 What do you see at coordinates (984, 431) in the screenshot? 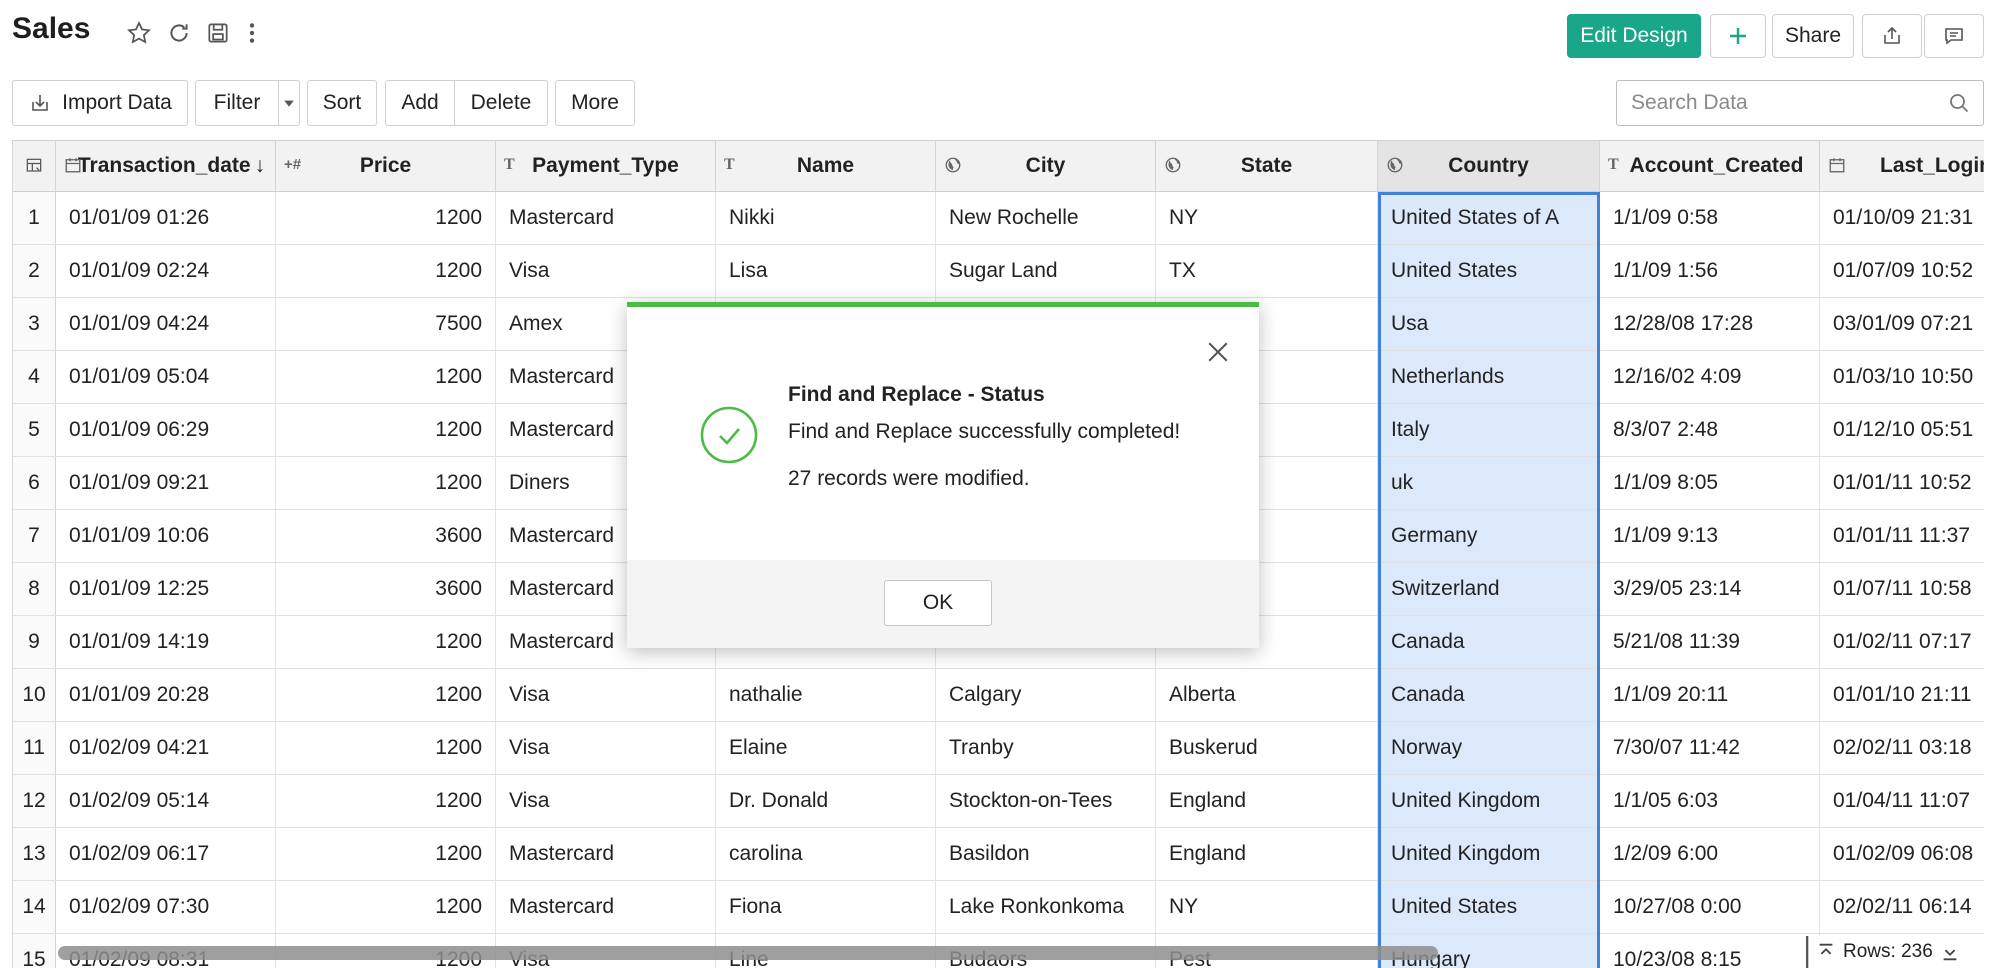
I see `dialog-message: Find and Replace successfully completed!` at bounding box center [984, 431].